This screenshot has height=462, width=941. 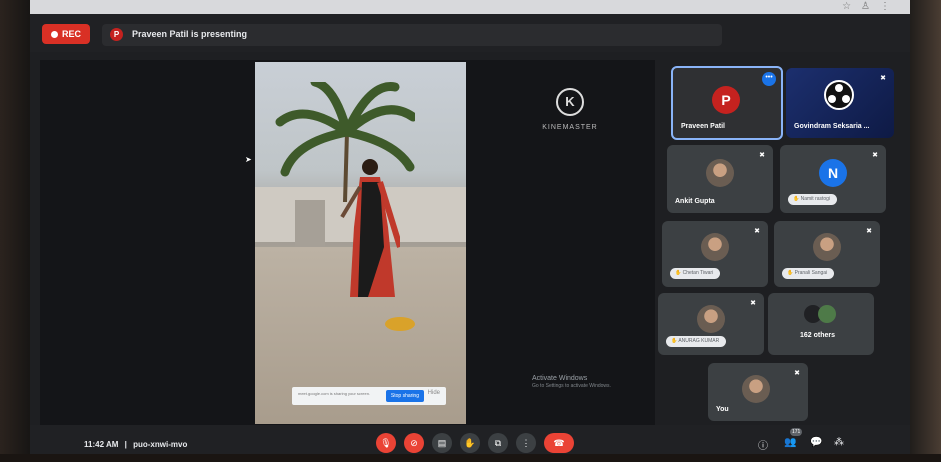 I want to click on meeting-code: puo-xnwi-mvo, so click(x=160, y=444).